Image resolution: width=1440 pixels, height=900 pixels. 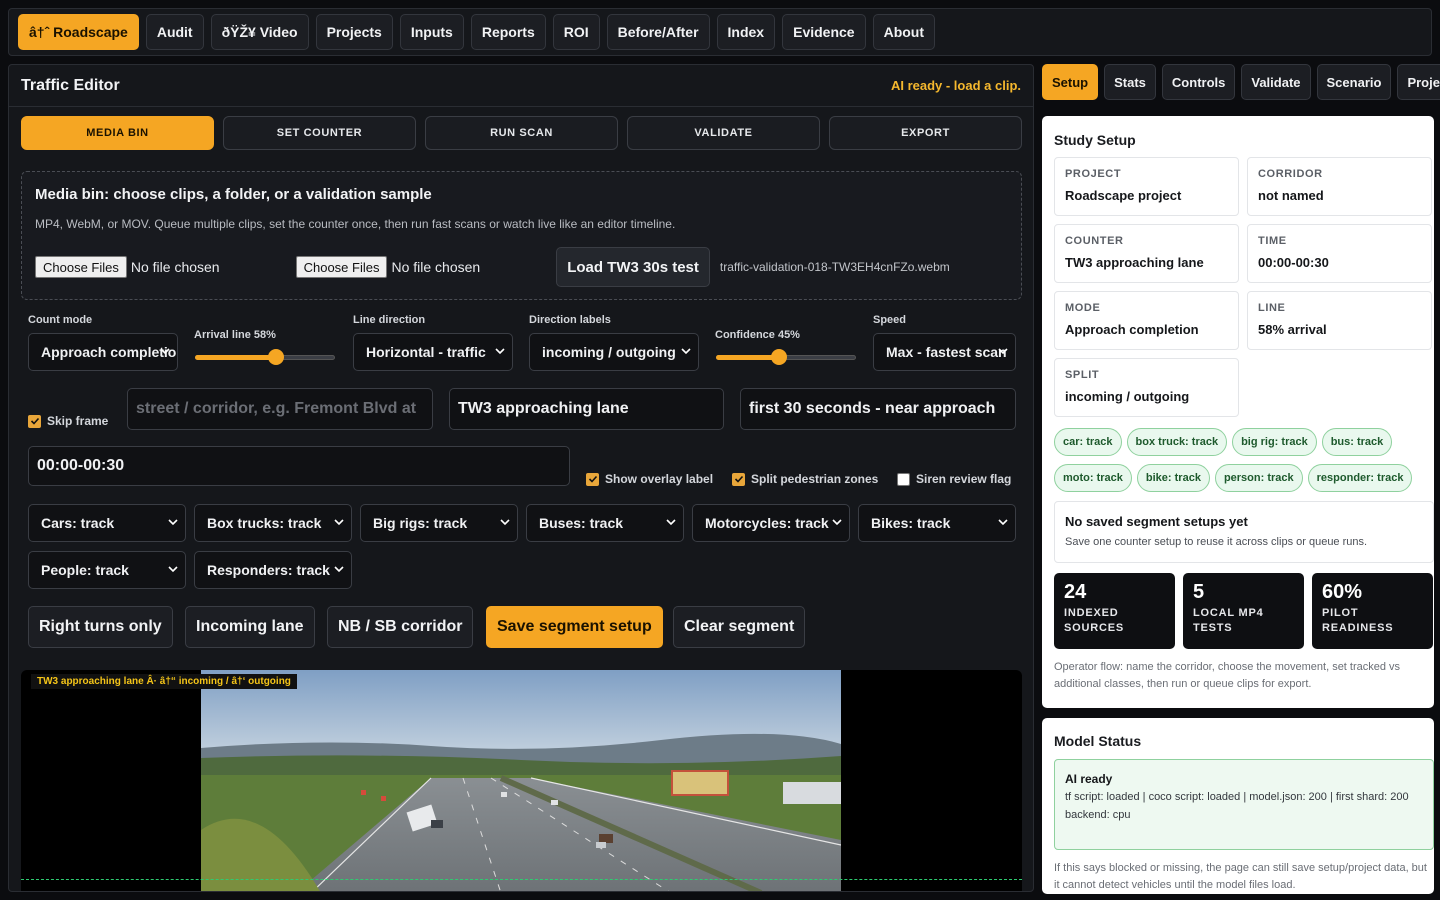 What do you see at coordinates (592, 479) in the screenshot?
I see `checkbox-checked-icon` at bounding box center [592, 479].